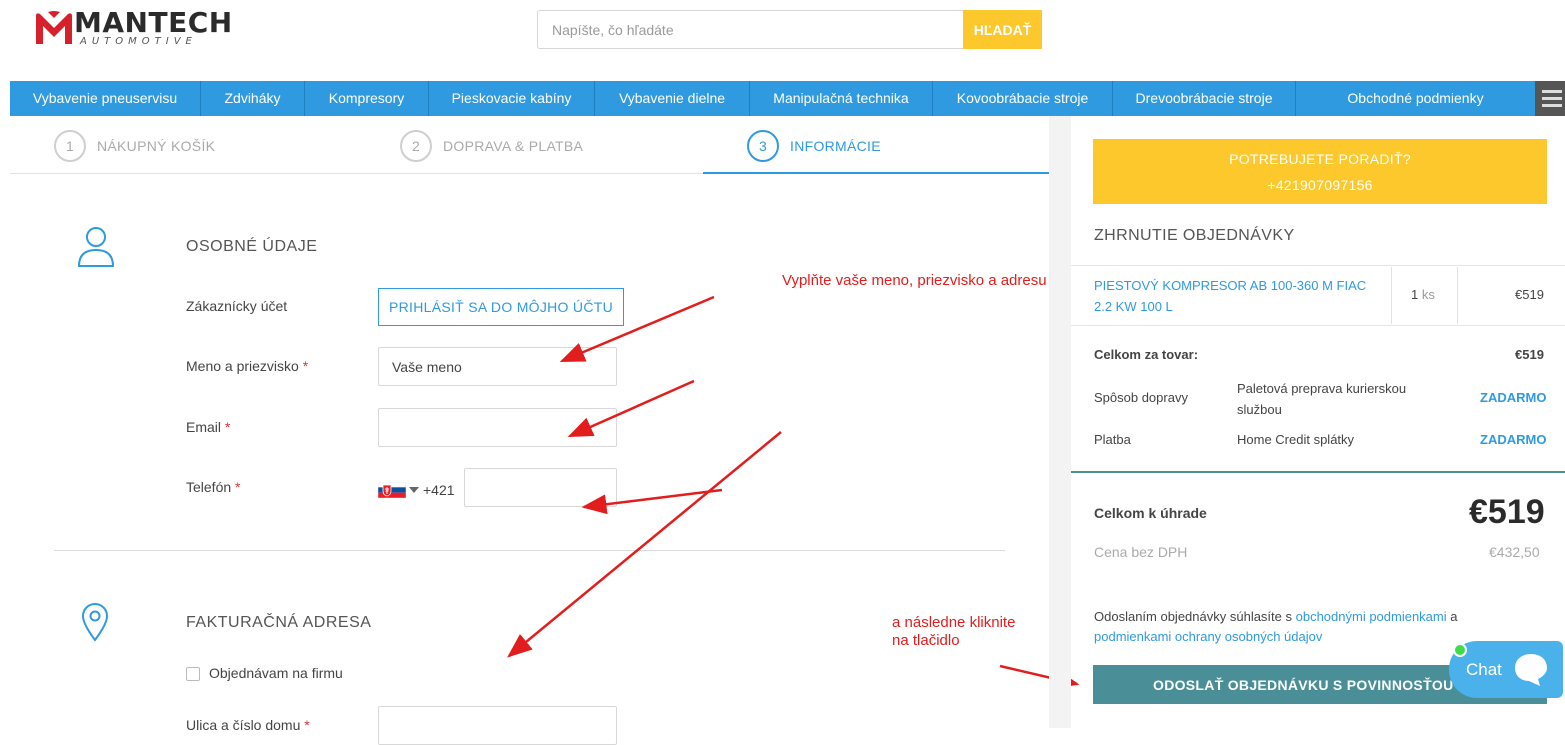 The width and height of the screenshot is (1565, 745). Describe the element at coordinates (835, 146) in the screenshot. I see `step-label: INFORMÁCIE` at that location.